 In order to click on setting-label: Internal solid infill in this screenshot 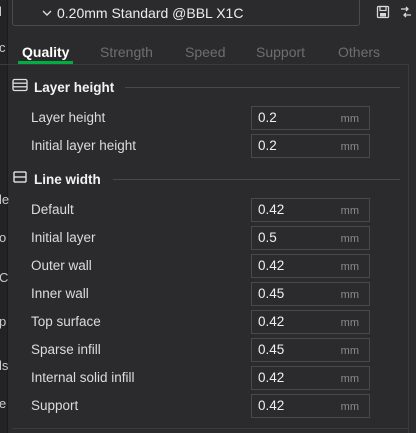, I will do `click(83, 377)`.